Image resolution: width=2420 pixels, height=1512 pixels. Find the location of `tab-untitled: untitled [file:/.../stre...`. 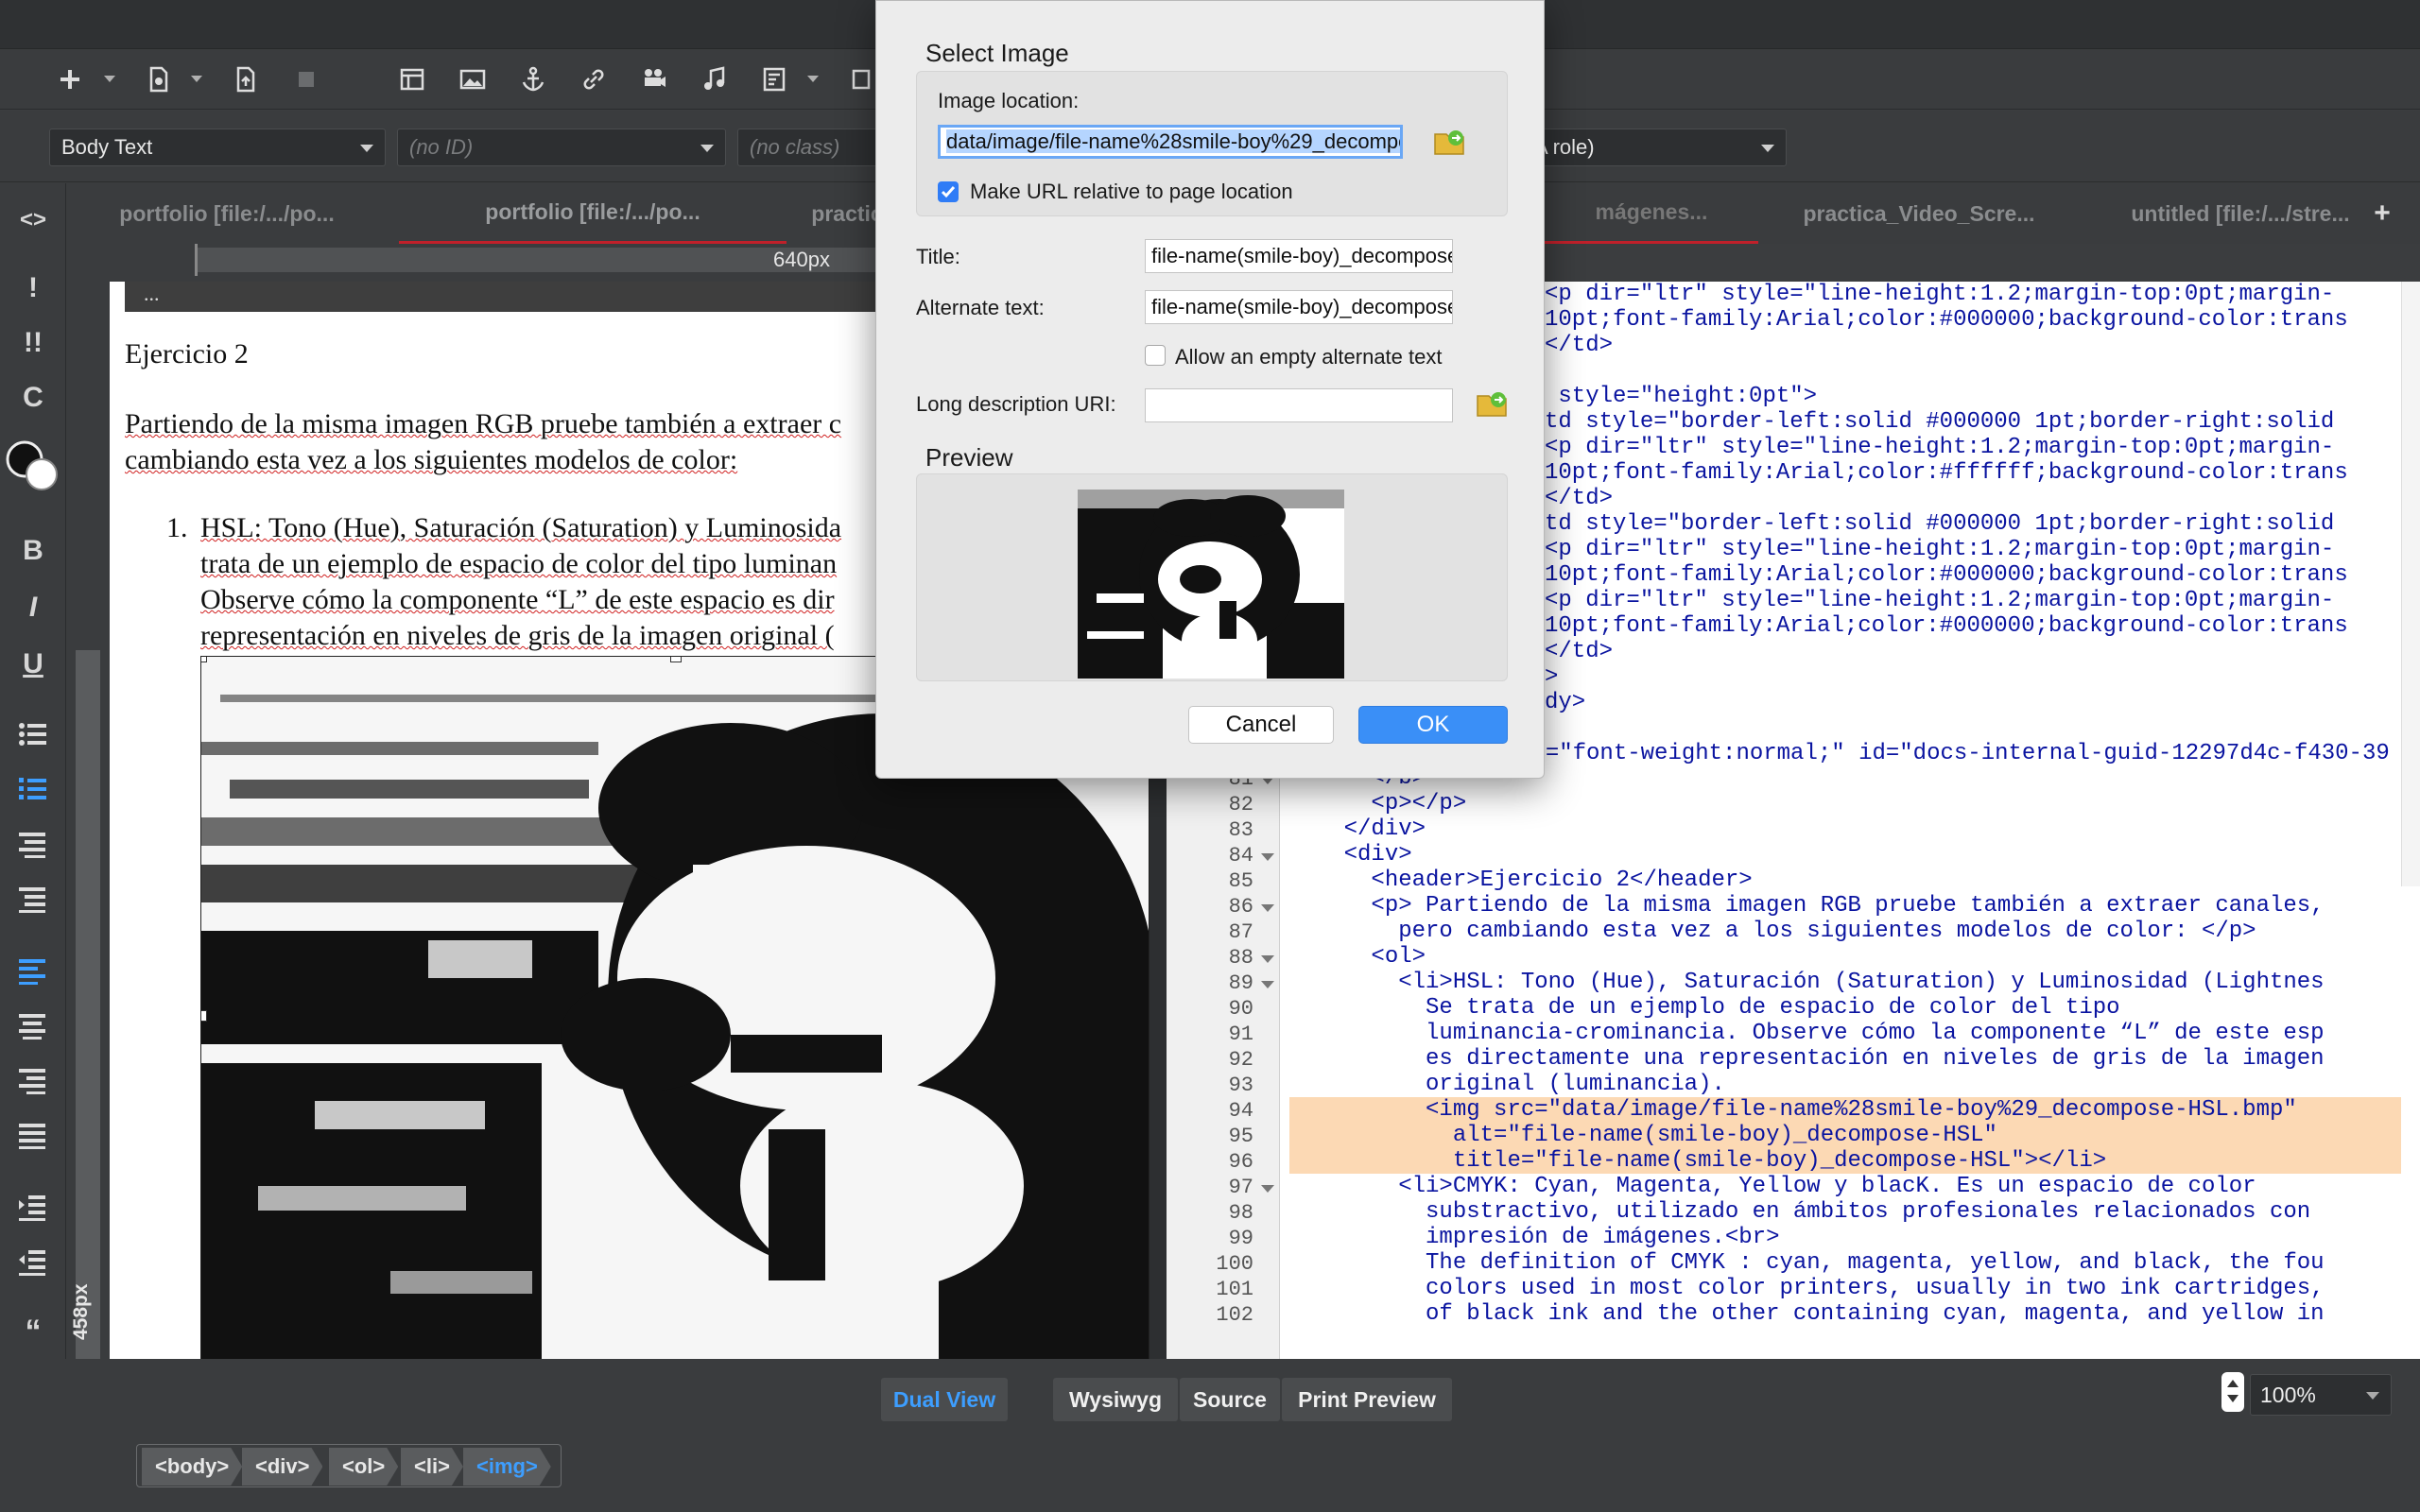

tab-untitled: untitled [file:/.../stre... is located at coordinates (2240, 213).